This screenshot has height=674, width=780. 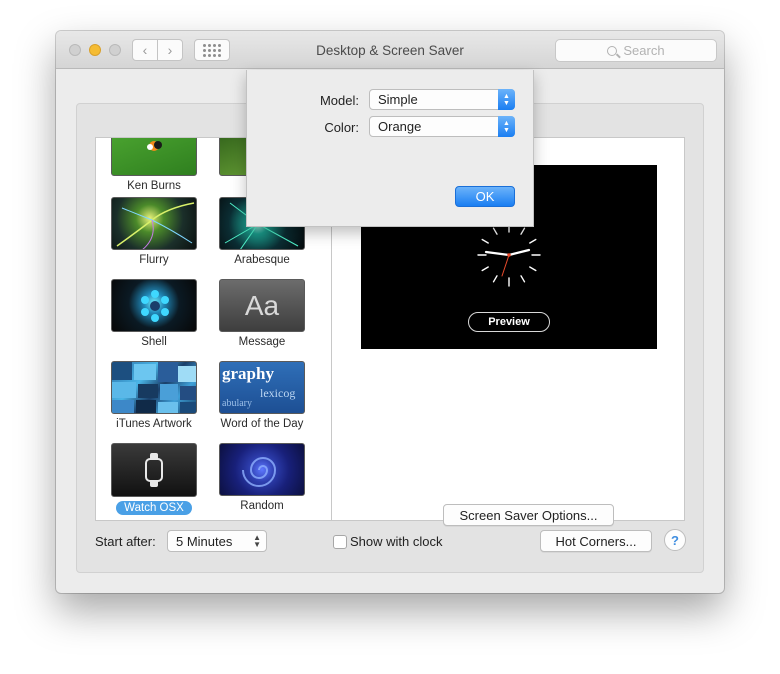 I want to click on flurry-thumbnail, so click(x=154, y=223).